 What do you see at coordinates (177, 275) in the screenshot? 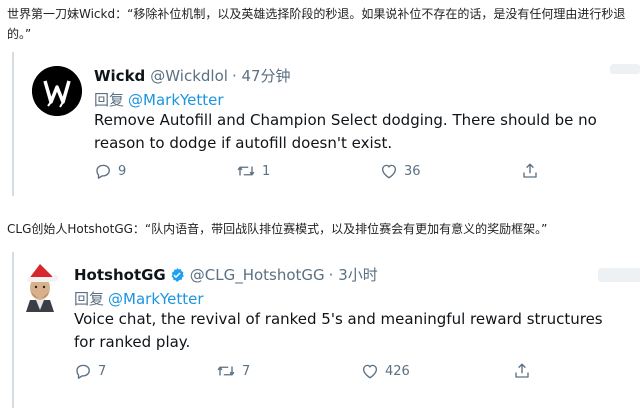
I see `verified-badge-icon` at bounding box center [177, 275].